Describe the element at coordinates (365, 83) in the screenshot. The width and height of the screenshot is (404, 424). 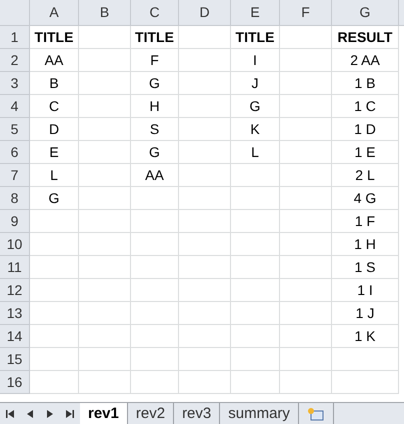
I see `table-cell: 1 B` at that location.